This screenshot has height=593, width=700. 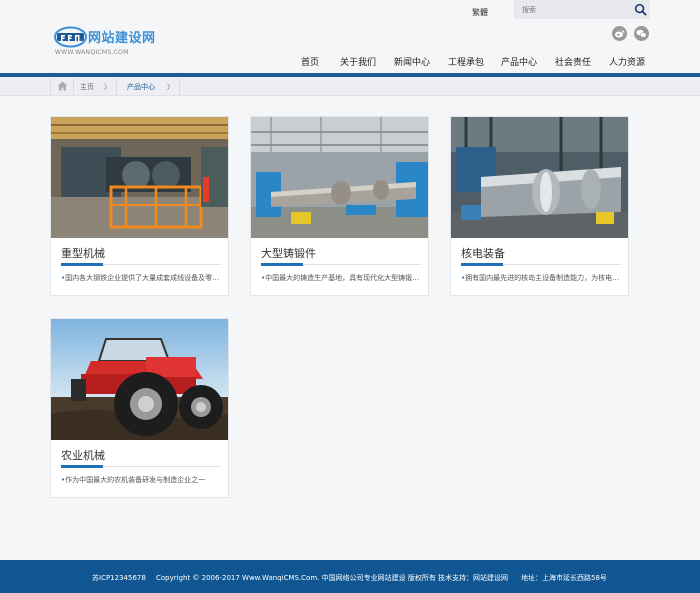 What do you see at coordinates (564, 578) in the screenshot?
I see `address-text: 地址：上海市延长西路58号` at bounding box center [564, 578].